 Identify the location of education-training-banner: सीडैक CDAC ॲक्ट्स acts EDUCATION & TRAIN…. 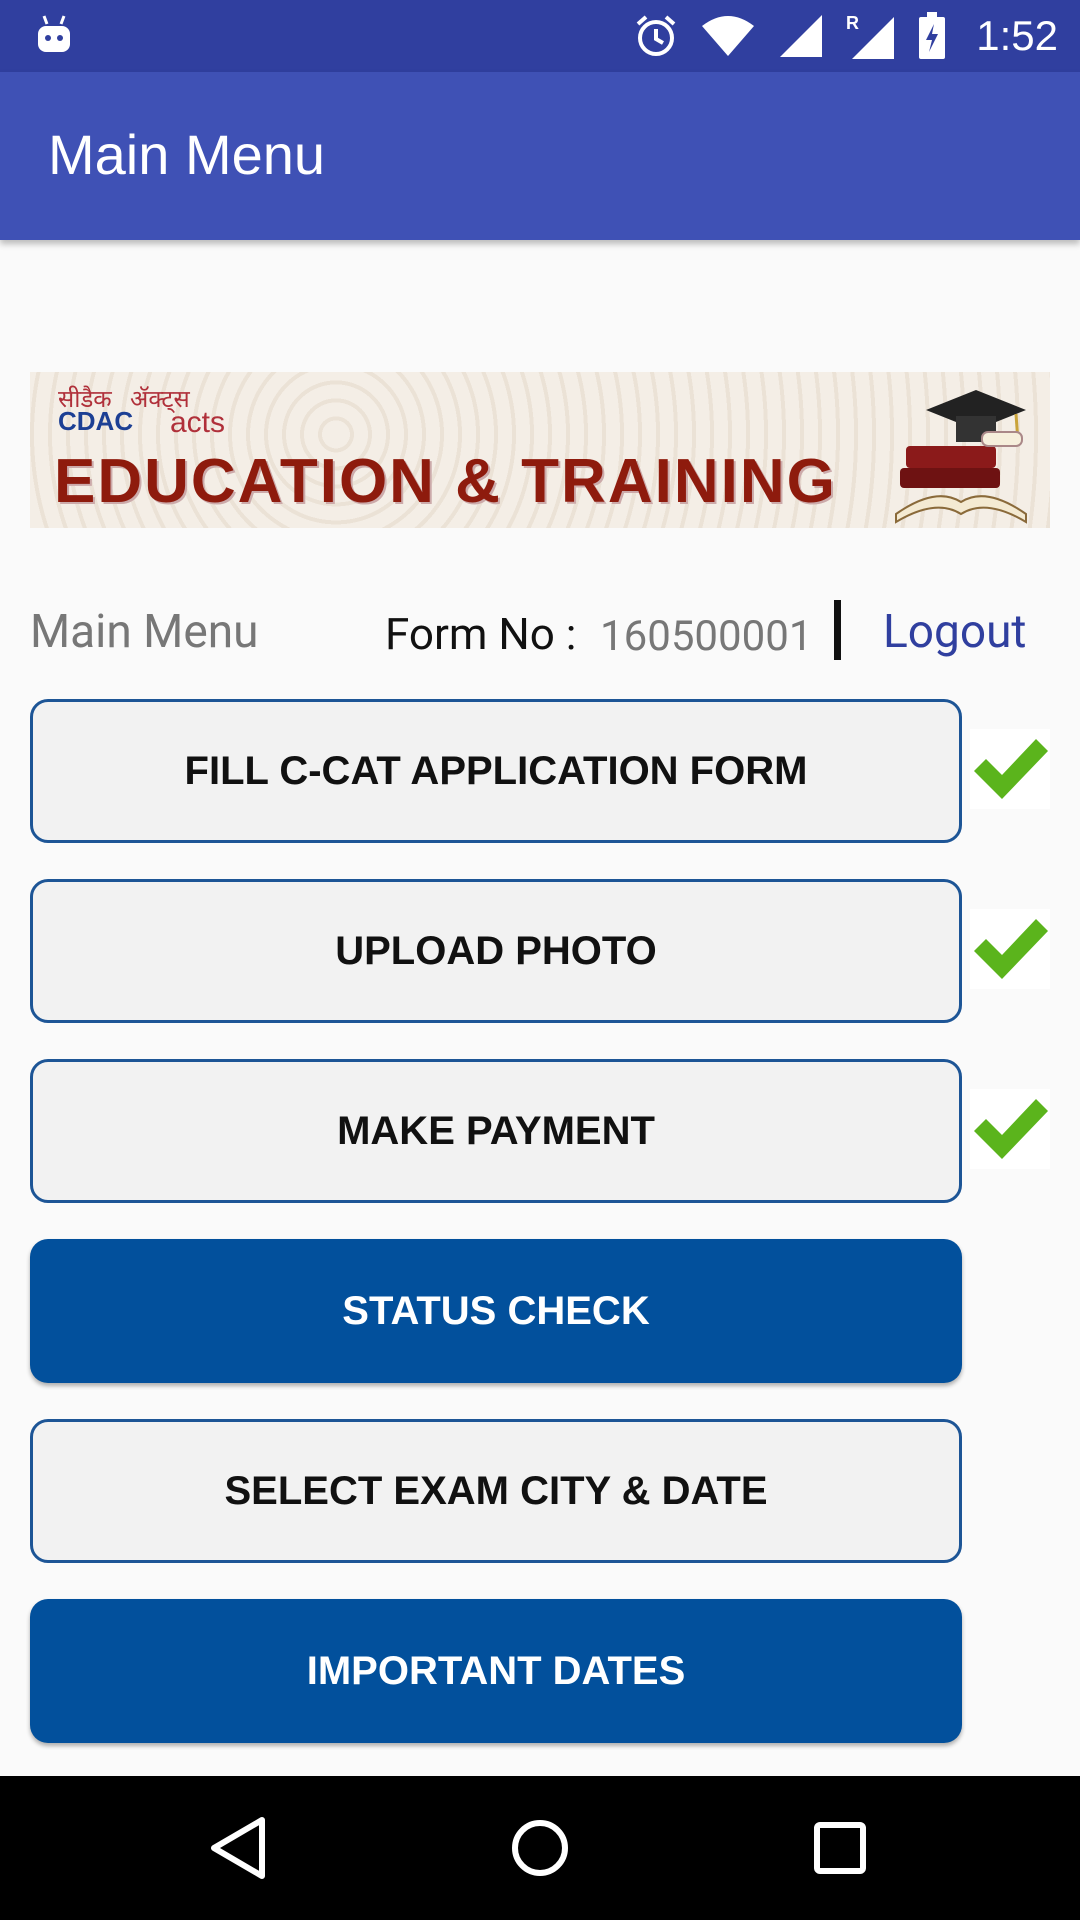
(540, 450).